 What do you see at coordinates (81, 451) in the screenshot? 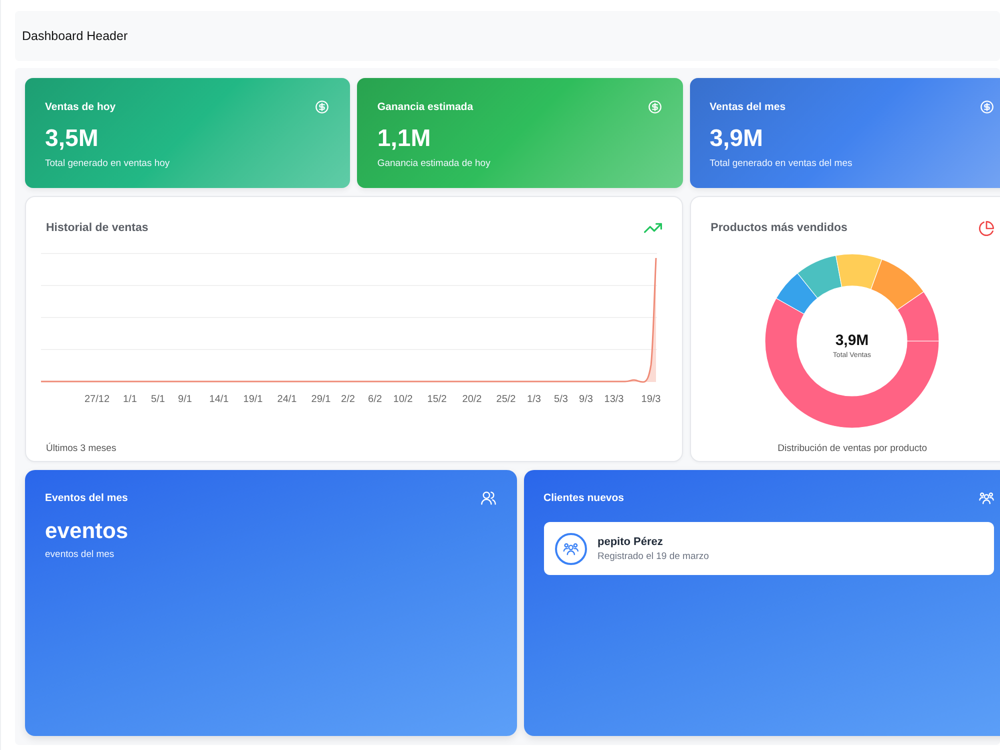
I see `card-footer: Últimos 3 meses` at bounding box center [81, 451].